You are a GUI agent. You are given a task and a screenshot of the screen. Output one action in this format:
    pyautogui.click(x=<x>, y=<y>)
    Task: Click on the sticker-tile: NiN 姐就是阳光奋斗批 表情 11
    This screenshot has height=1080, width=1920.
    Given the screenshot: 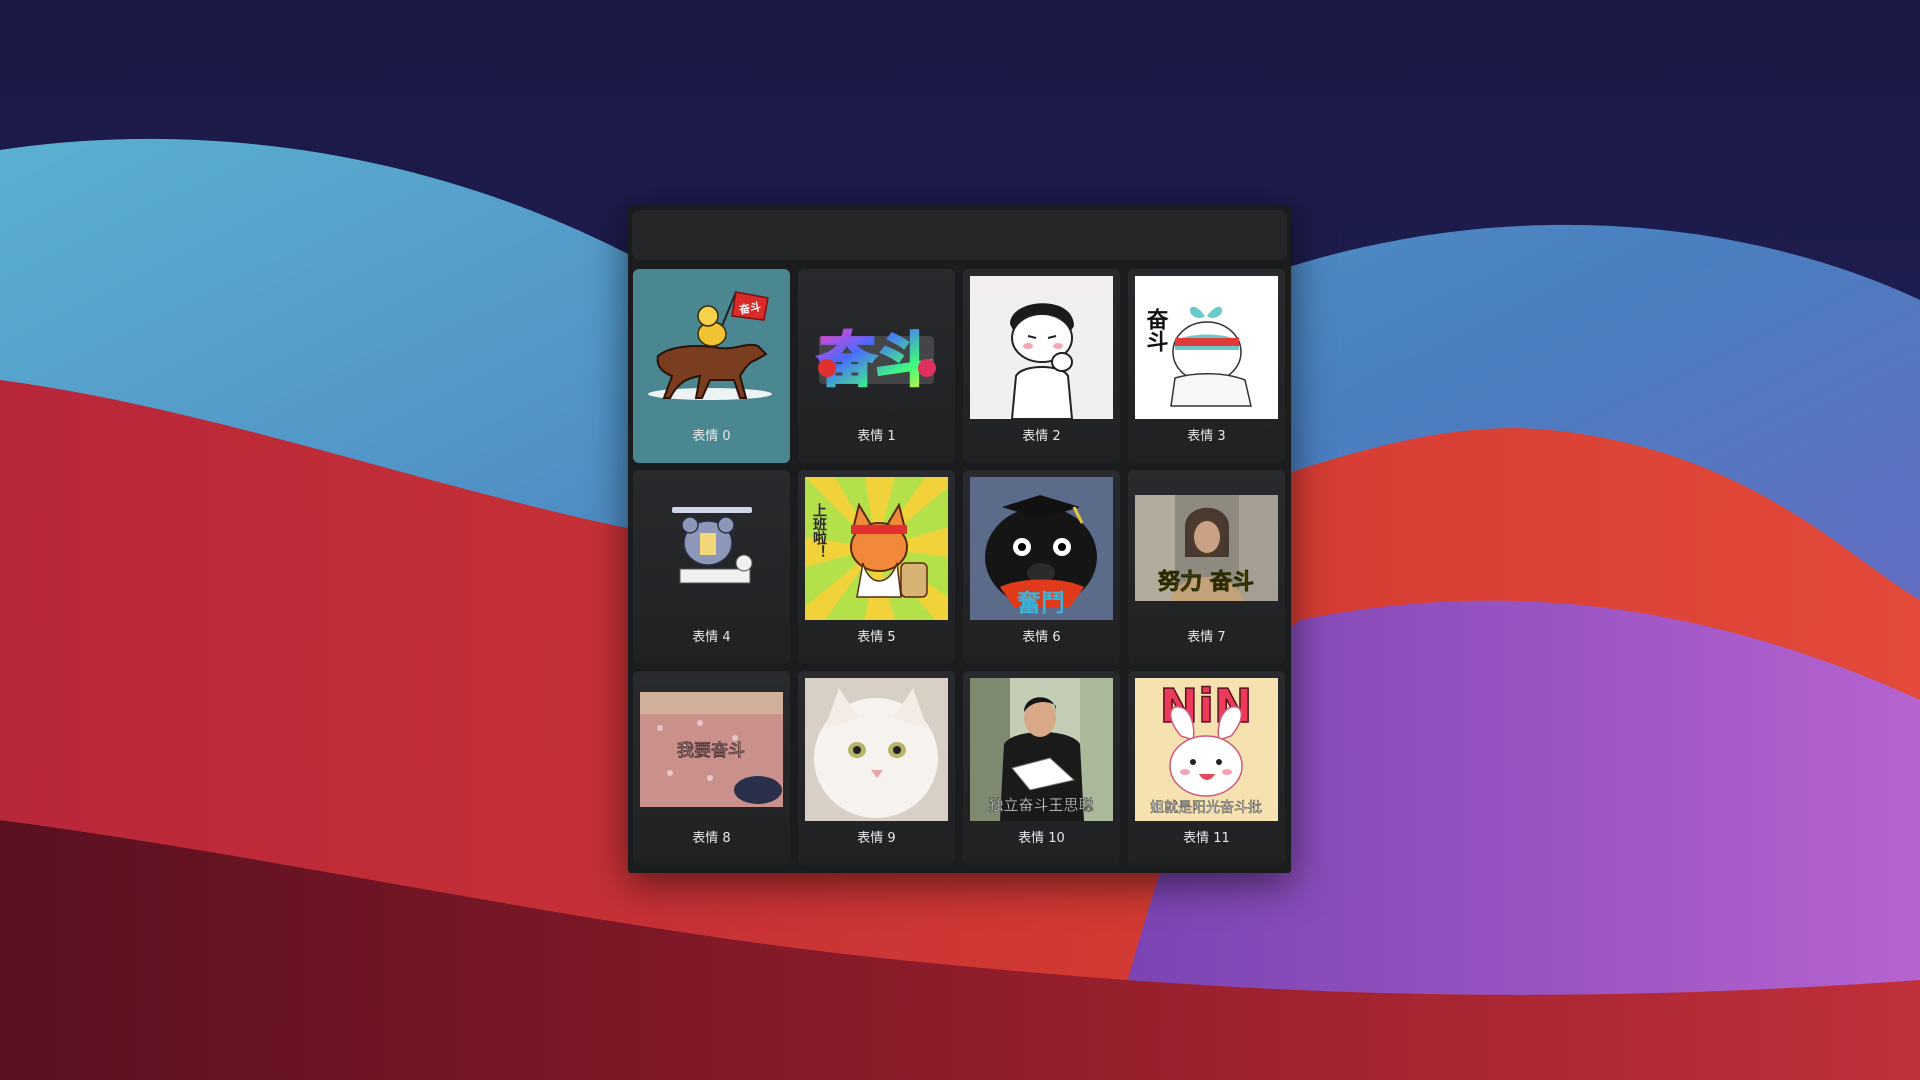 What is the action you would take?
    pyautogui.click(x=1206, y=768)
    